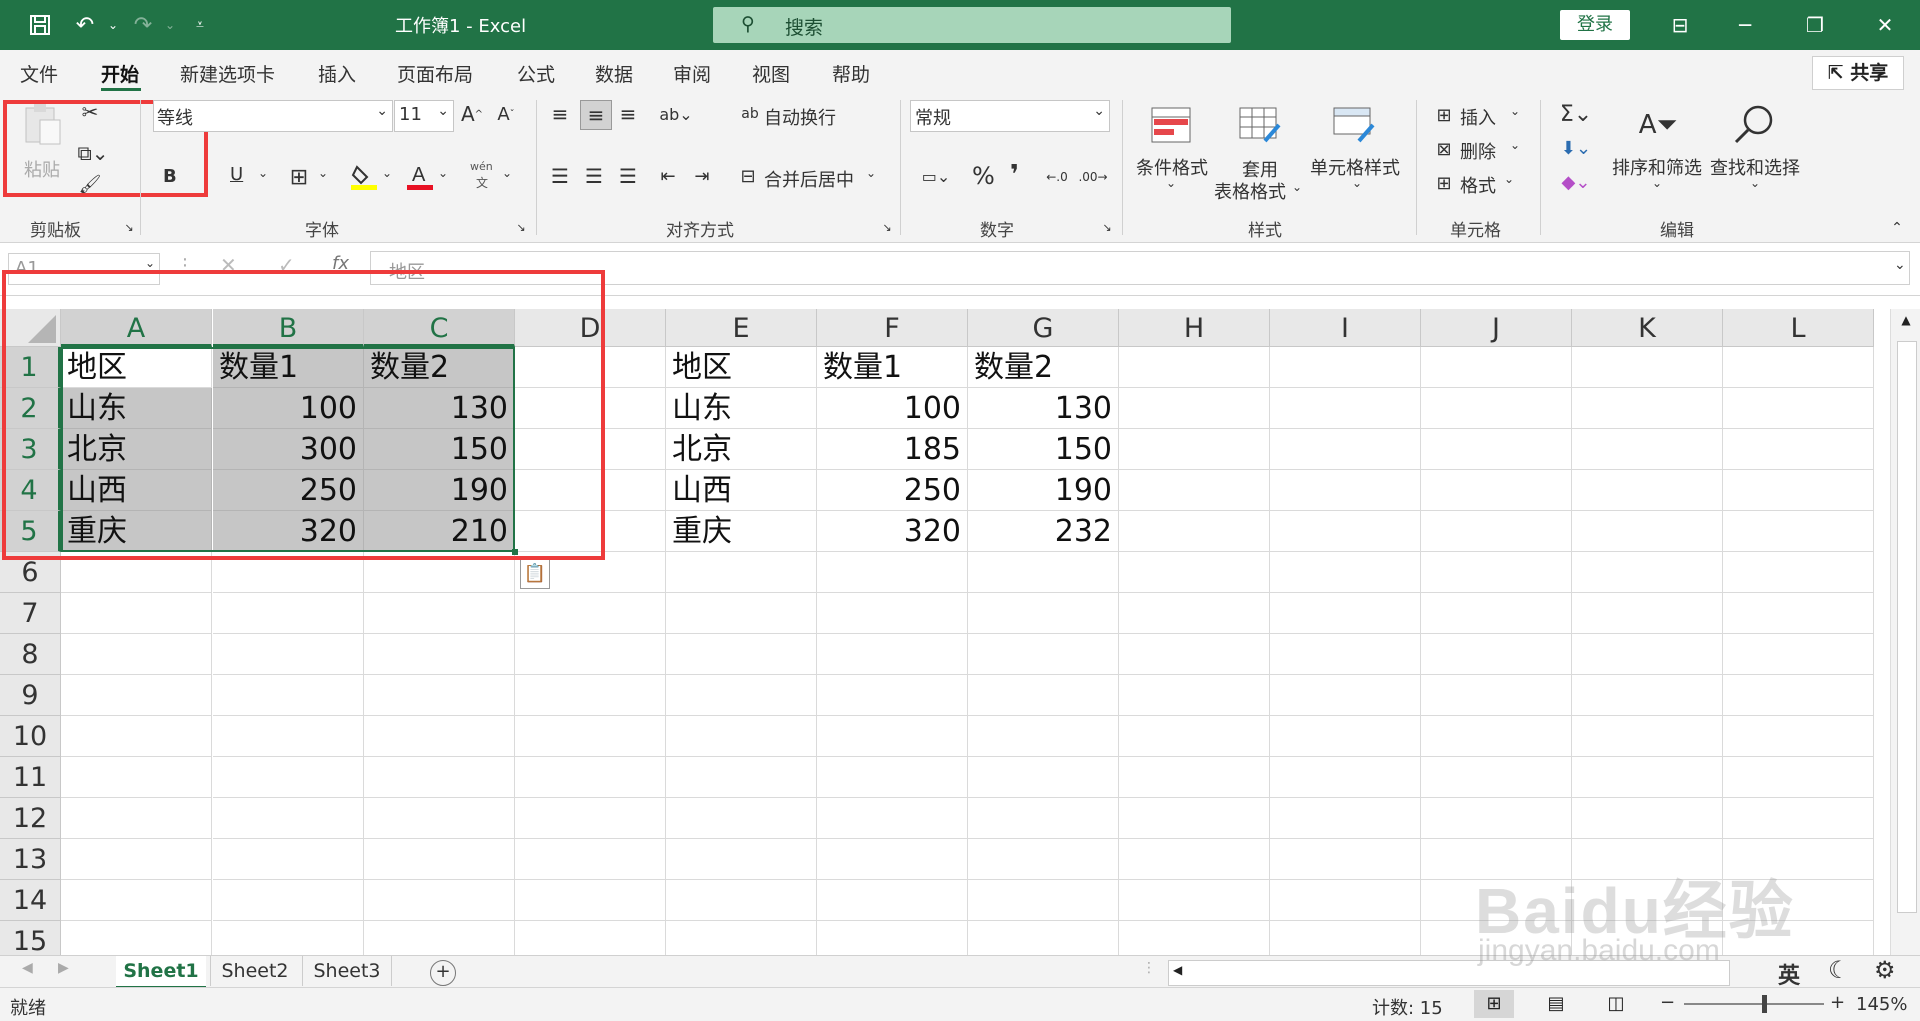  What do you see at coordinates (892, 490) in the screenshot?
I see `cell-f4: 250` at bounding box center [892, 490].